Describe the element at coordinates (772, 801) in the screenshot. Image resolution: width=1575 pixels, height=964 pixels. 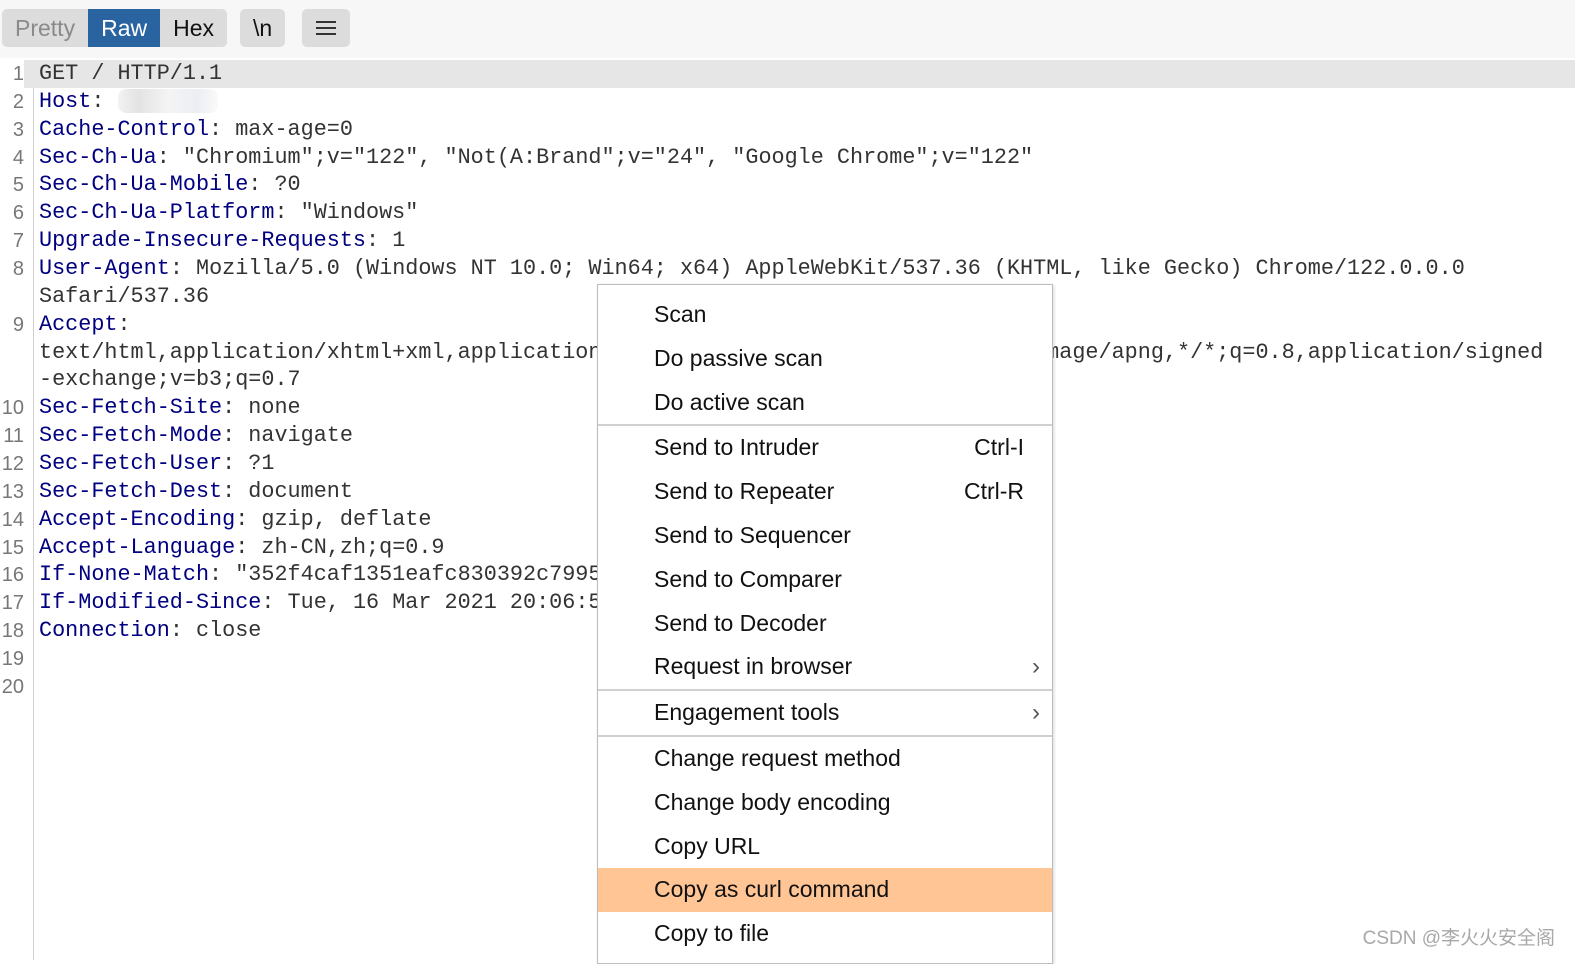
I see `menu-item-label: Change body encoding` at that location.